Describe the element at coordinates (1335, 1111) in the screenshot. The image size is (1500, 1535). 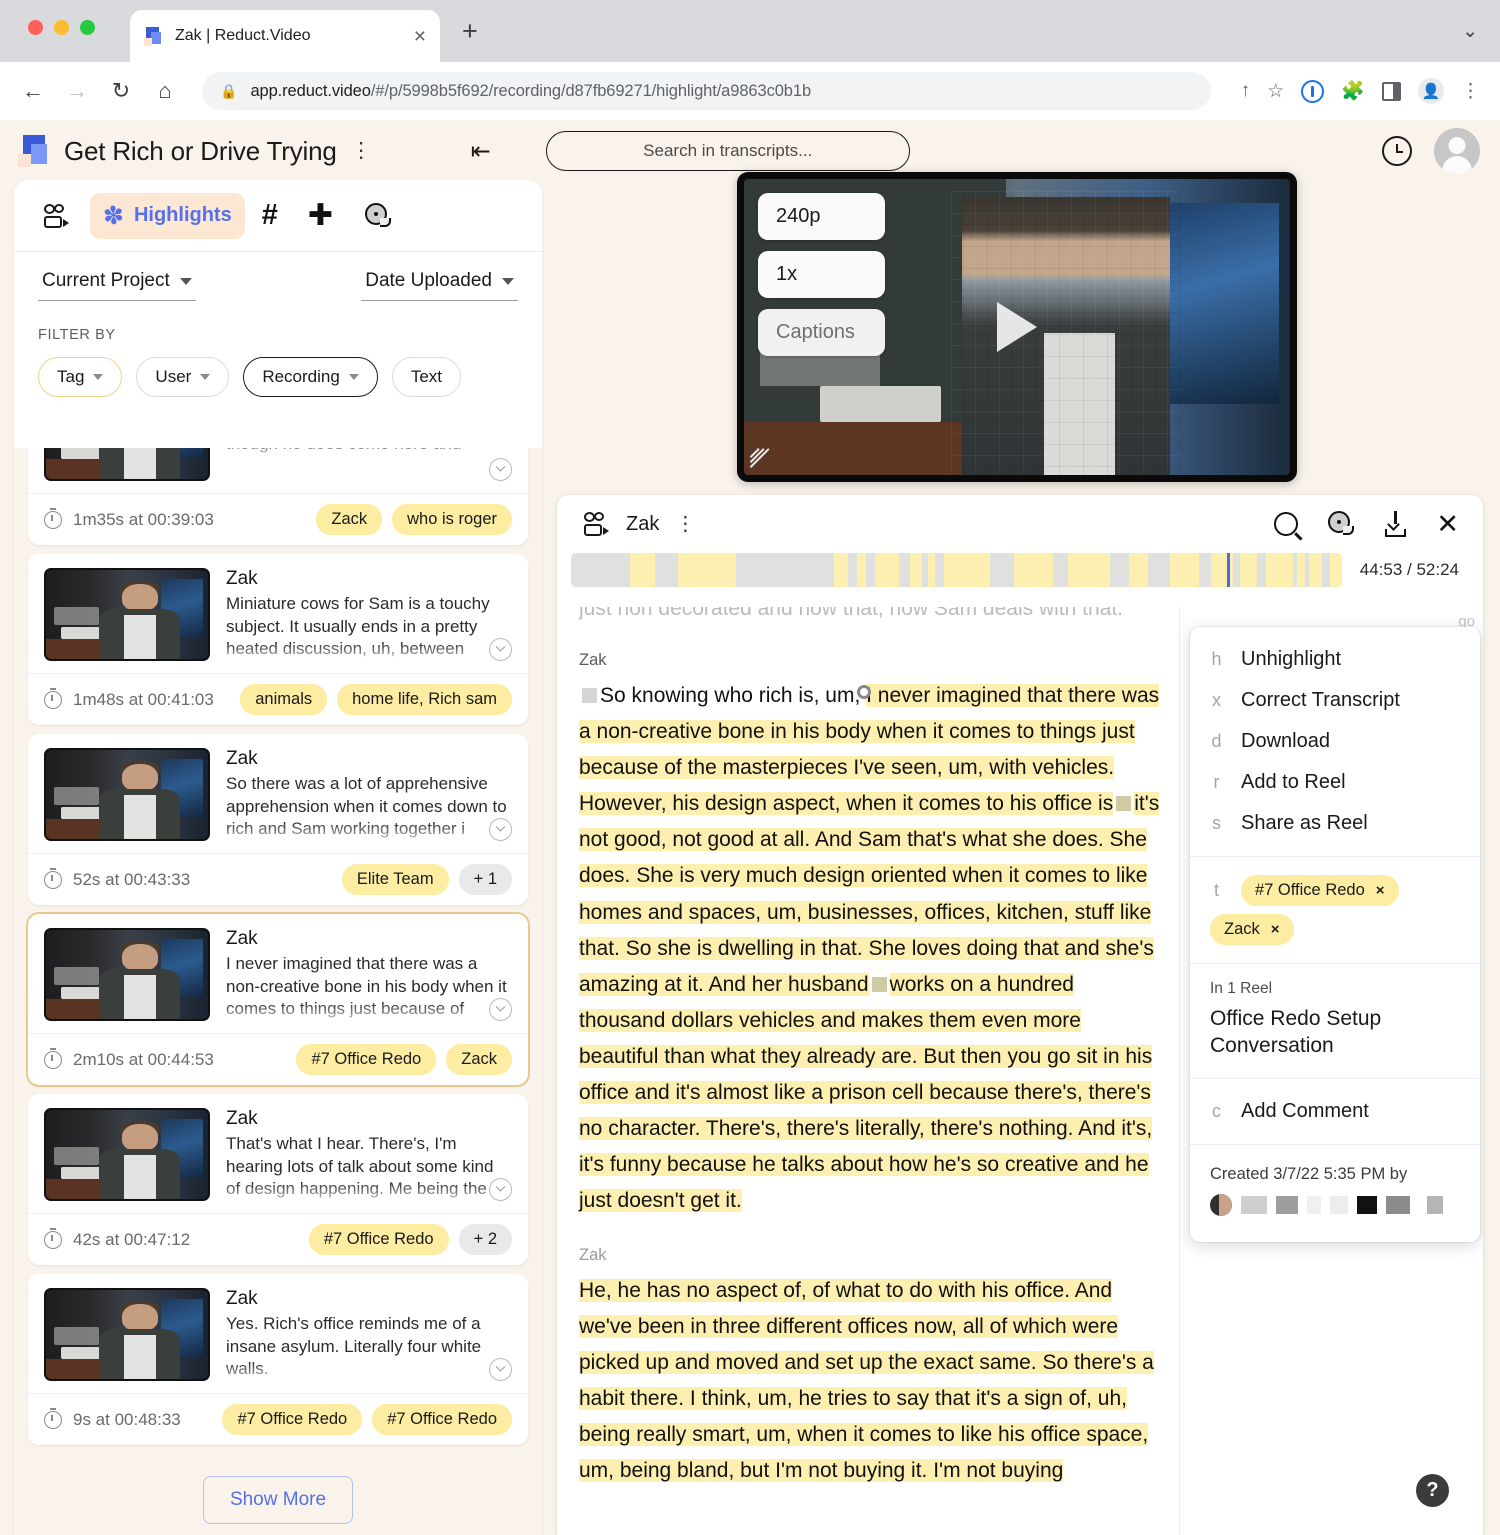
I see `menu-item-add-comment: c Add Comment` at that location.